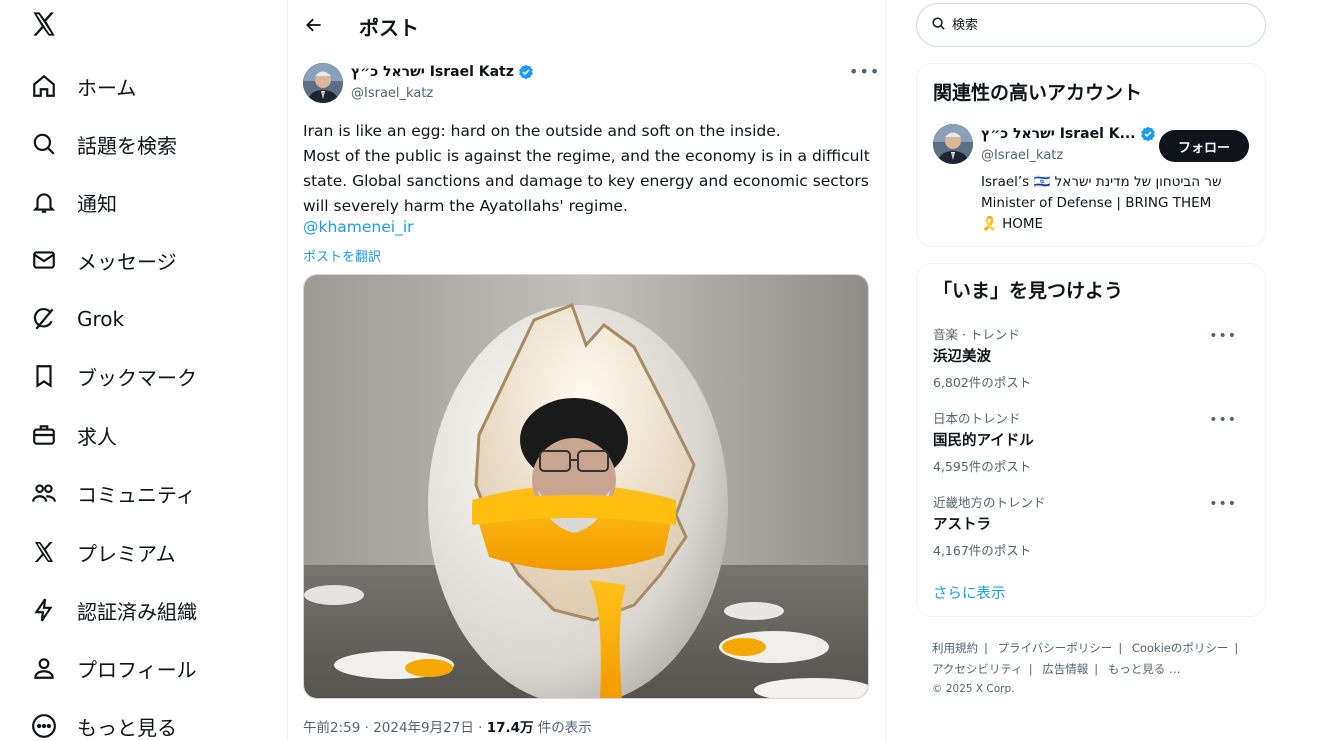 The height and width of the screenshot is (741, 1318). Describe the element at coordinates (392, 93) in the screenshot. I see `author-handle: @Israel_katz` at that location.